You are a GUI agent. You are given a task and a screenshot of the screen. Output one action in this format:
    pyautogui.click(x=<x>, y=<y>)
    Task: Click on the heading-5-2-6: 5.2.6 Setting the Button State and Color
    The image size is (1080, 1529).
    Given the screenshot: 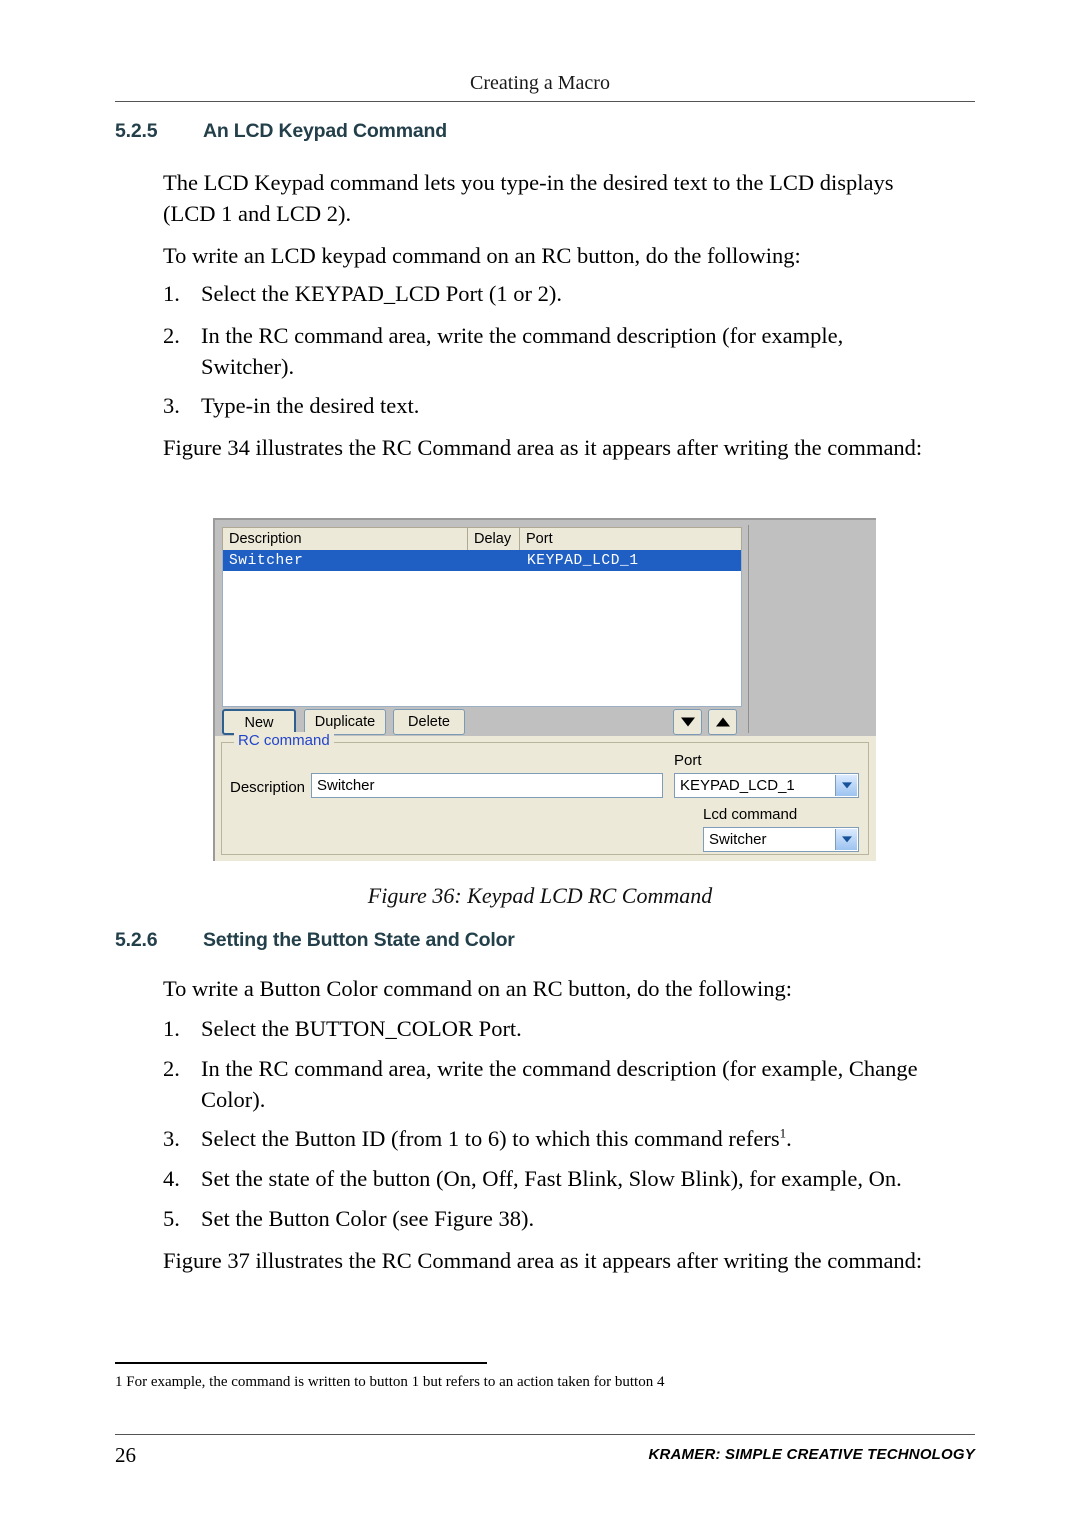 What is the action you would take?
    pyautogui.click(x=315, y=940)
    